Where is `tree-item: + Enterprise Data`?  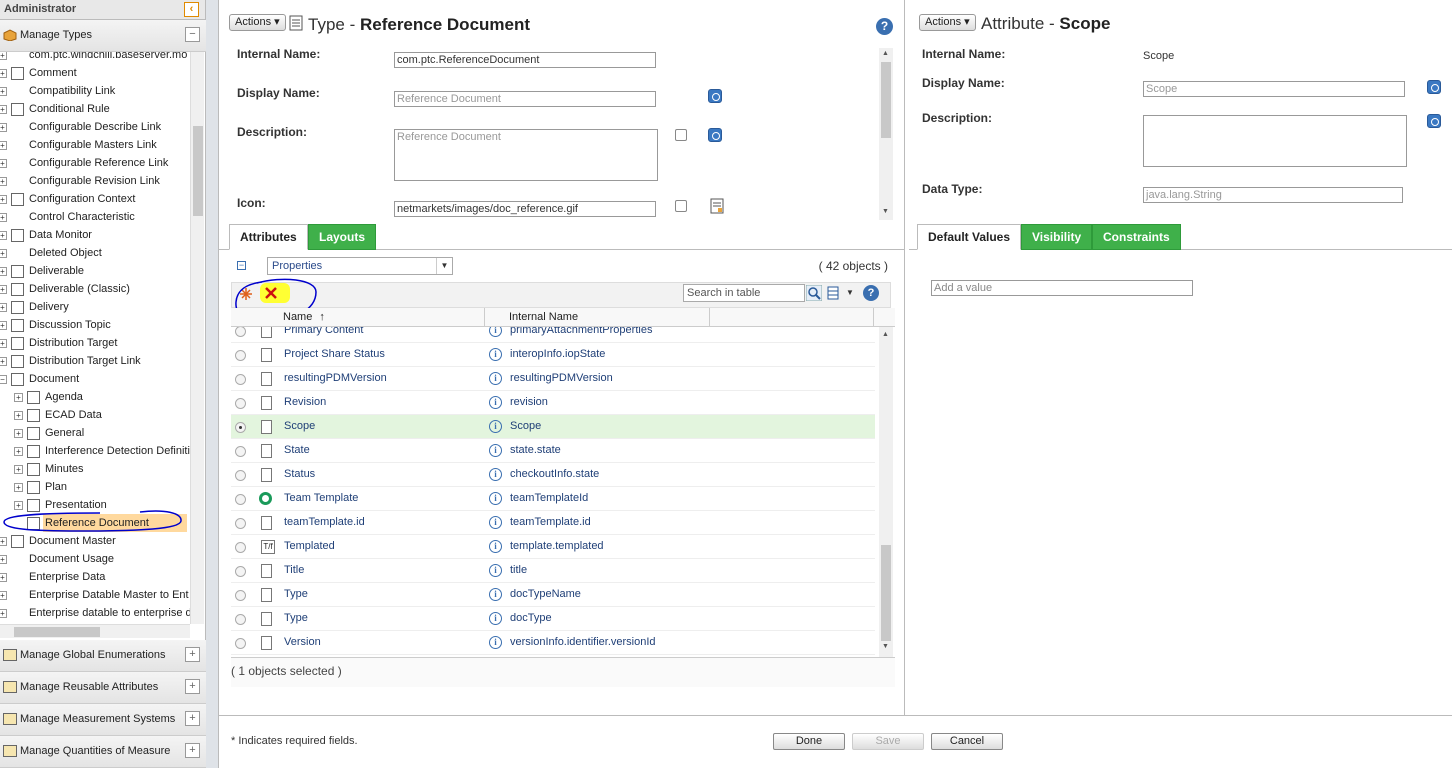
tree-item: + Enterprise Data is located at coordinates (95, 577).